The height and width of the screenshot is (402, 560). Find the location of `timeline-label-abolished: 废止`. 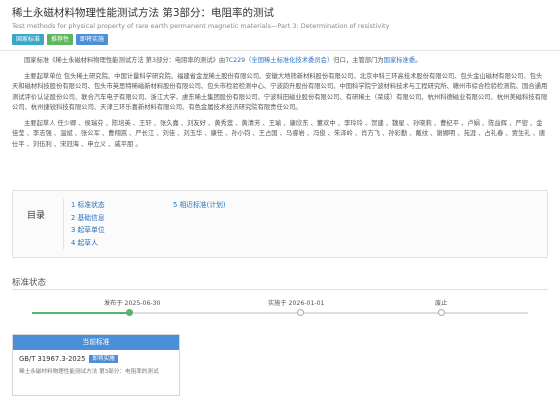

timeline-label-abolished: 废止 is located at coordinates (441, 303).